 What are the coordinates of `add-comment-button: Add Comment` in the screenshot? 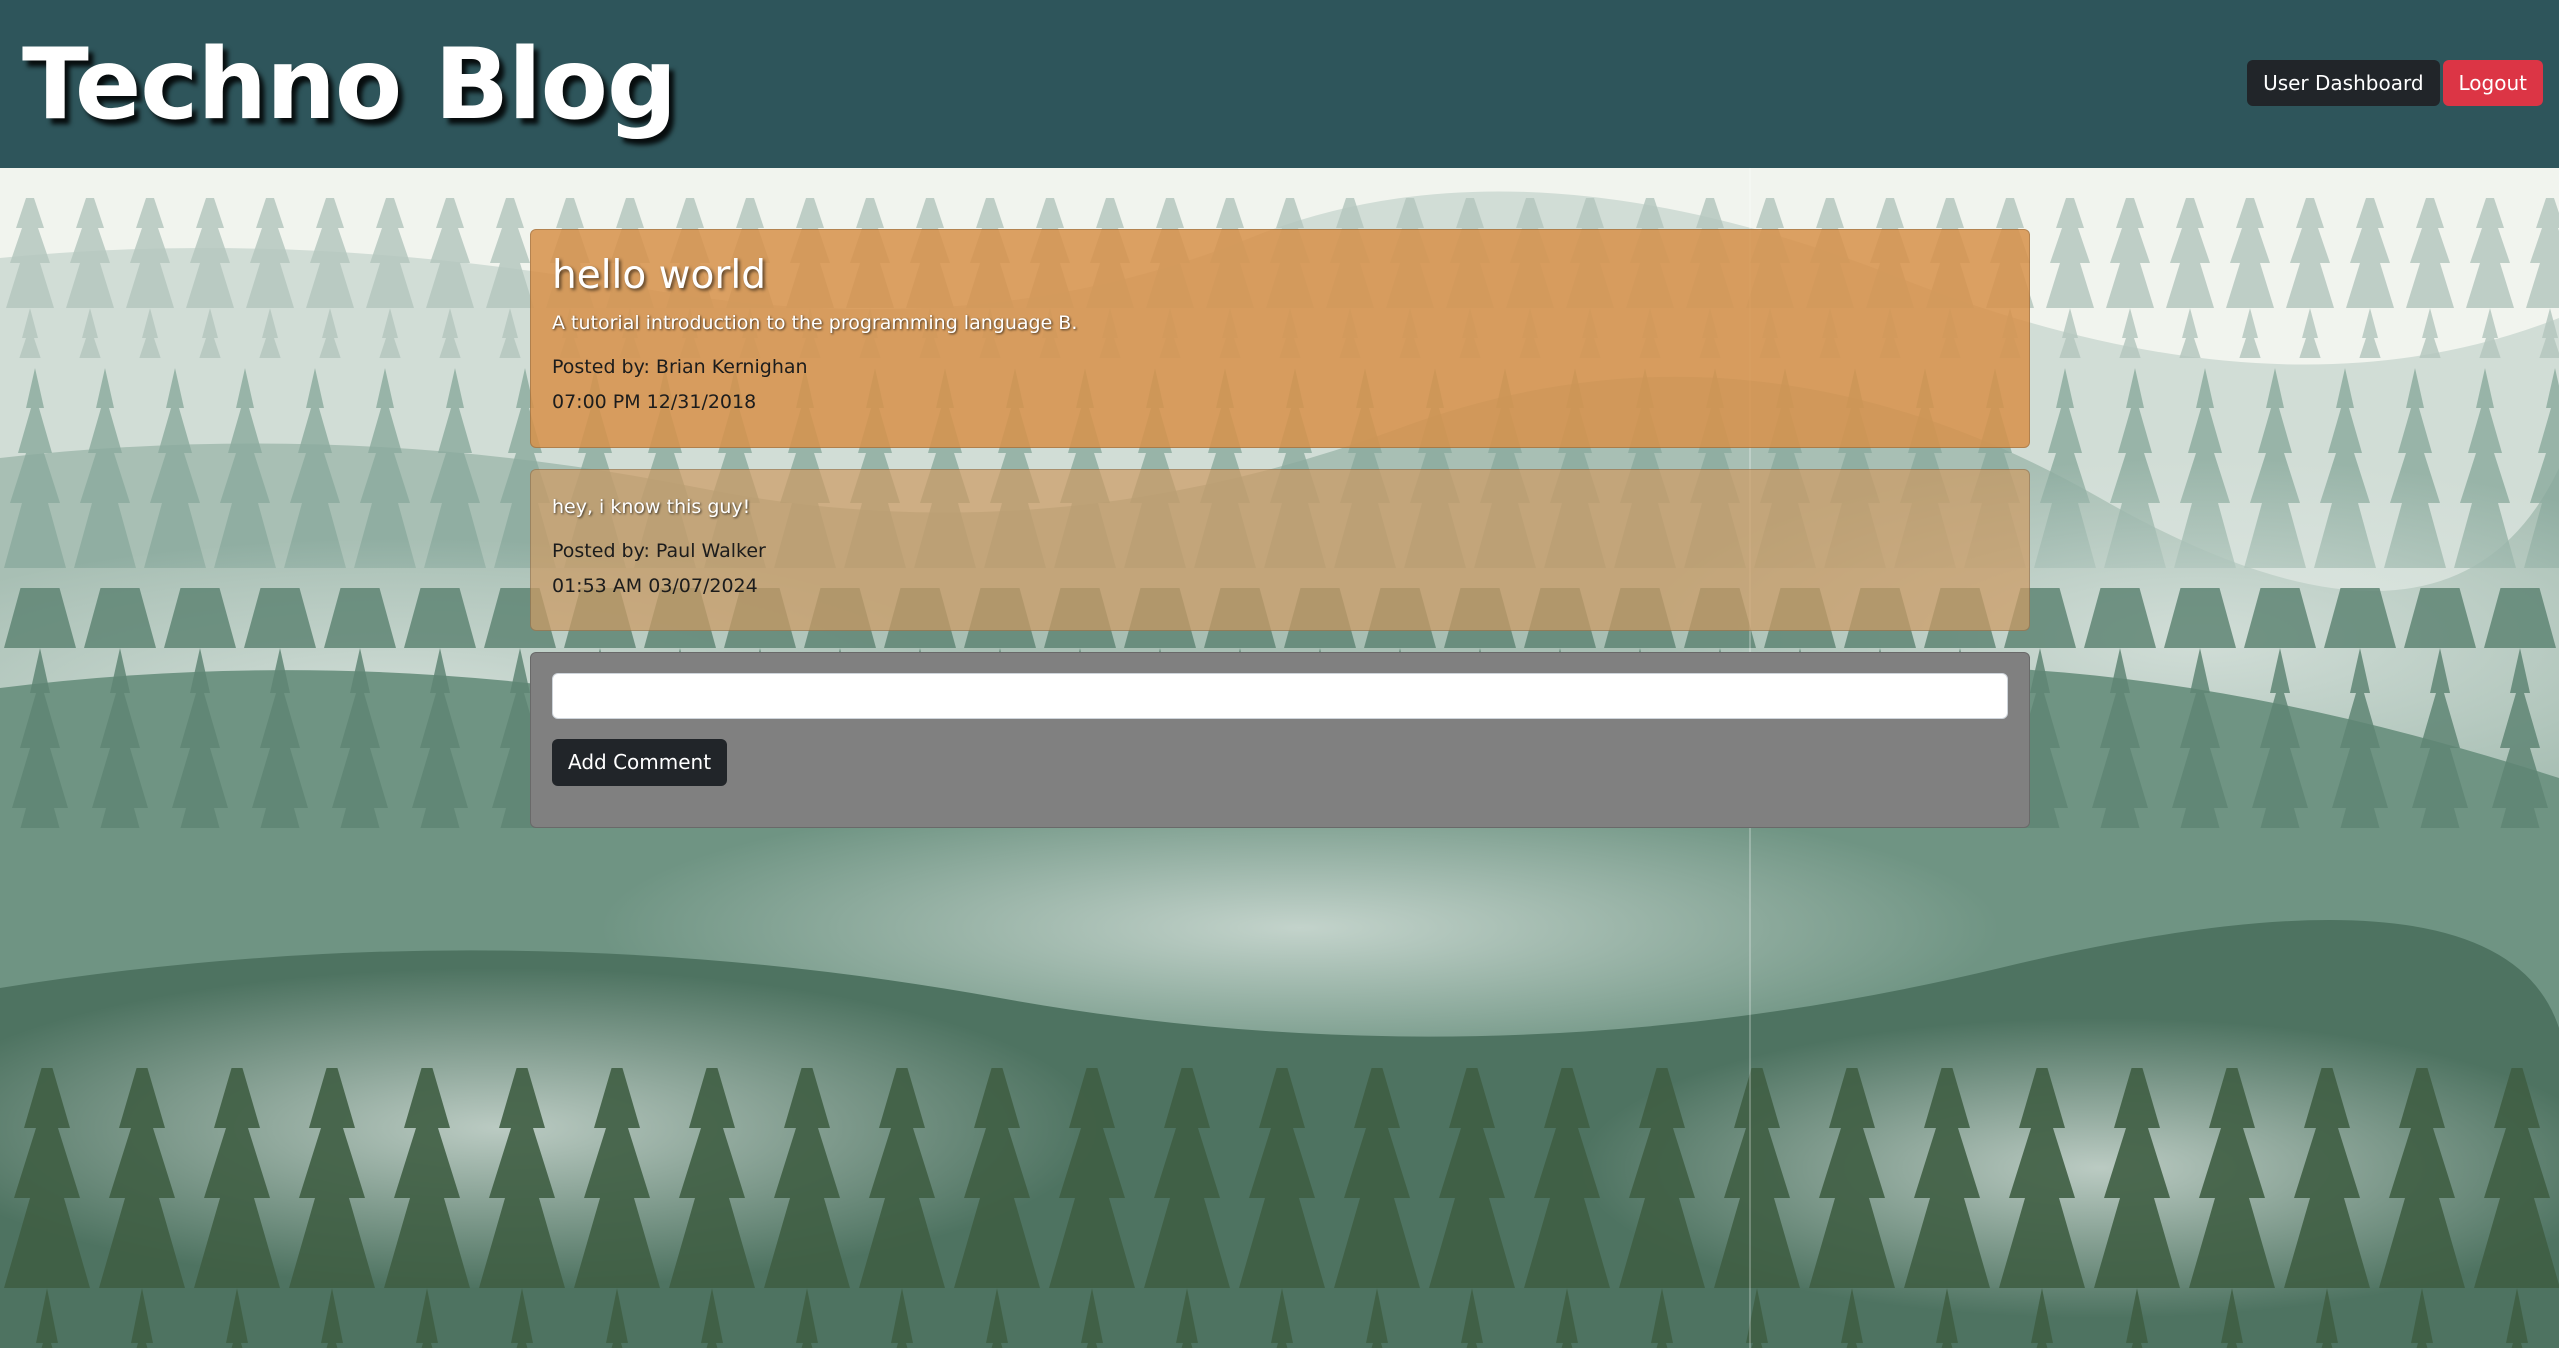 It's located at (640, 762).